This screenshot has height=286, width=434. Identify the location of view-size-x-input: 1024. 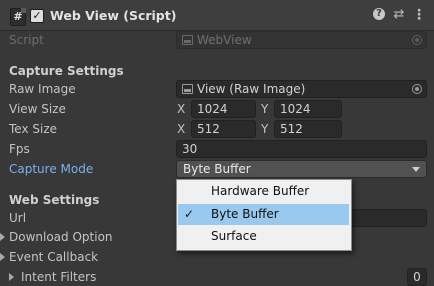
(223, 109).